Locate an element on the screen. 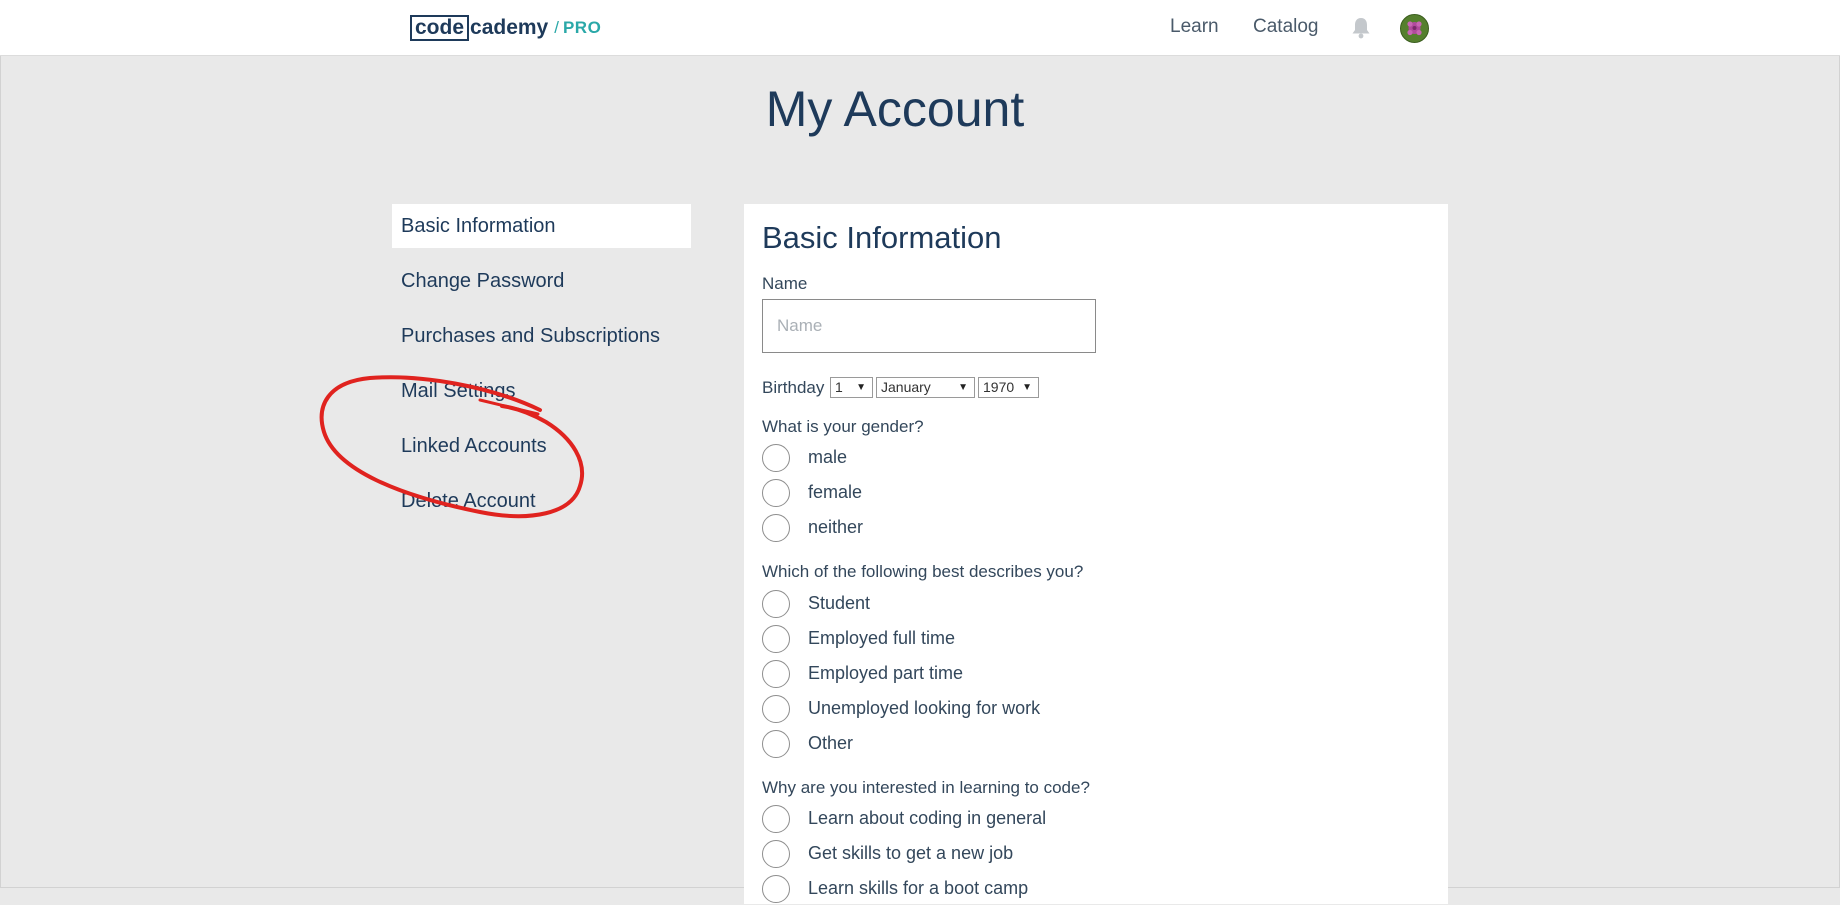 This screenshot has height=905, width=1840. birthday-month-select: January ▼ is located at coordinates (925, 387).